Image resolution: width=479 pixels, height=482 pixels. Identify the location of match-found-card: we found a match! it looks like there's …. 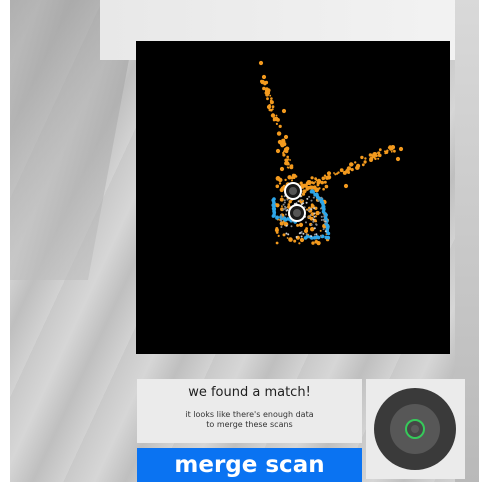
(249, 411).